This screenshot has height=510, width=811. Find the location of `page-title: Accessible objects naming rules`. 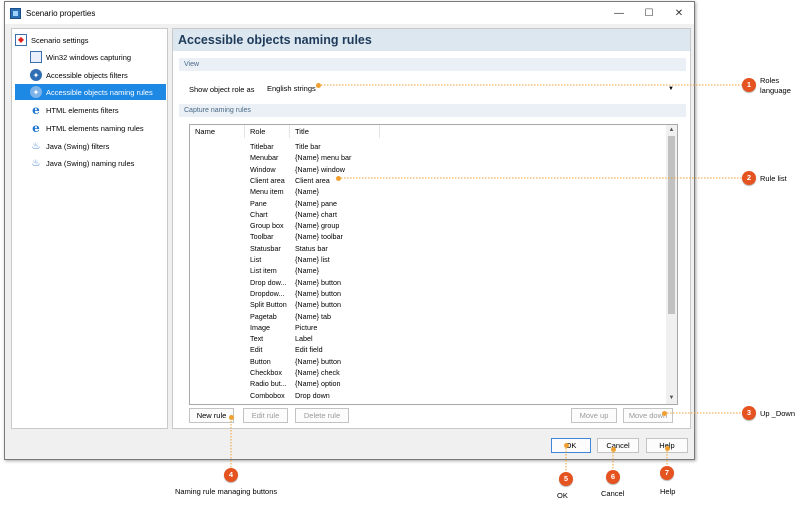

page-title: Accessible objects naming rules is located at coordinates (431, 40).